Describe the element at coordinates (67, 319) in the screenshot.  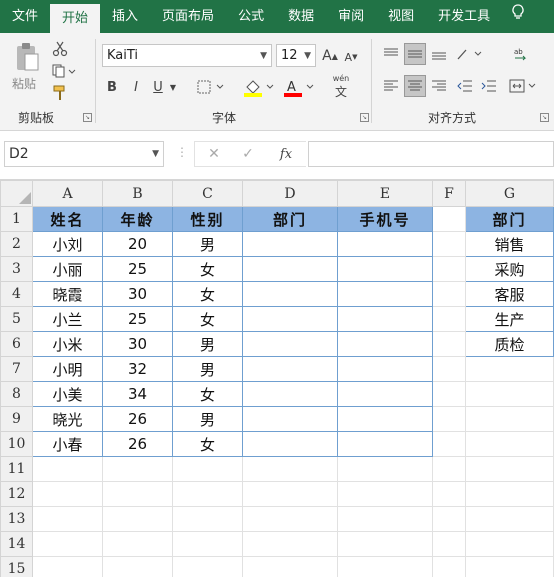
I see `cell: 小兰` at that location.